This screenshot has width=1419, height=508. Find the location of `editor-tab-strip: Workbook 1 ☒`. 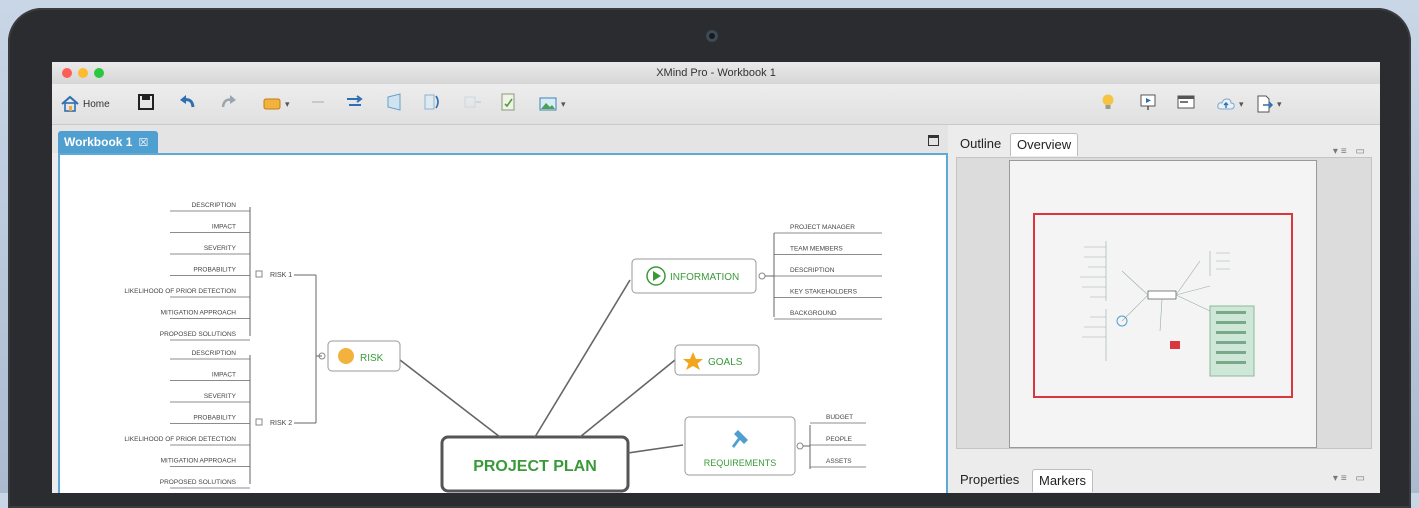

editor-tab-strip: Workbook 1 ☒ is located at coordinates (500, 139).